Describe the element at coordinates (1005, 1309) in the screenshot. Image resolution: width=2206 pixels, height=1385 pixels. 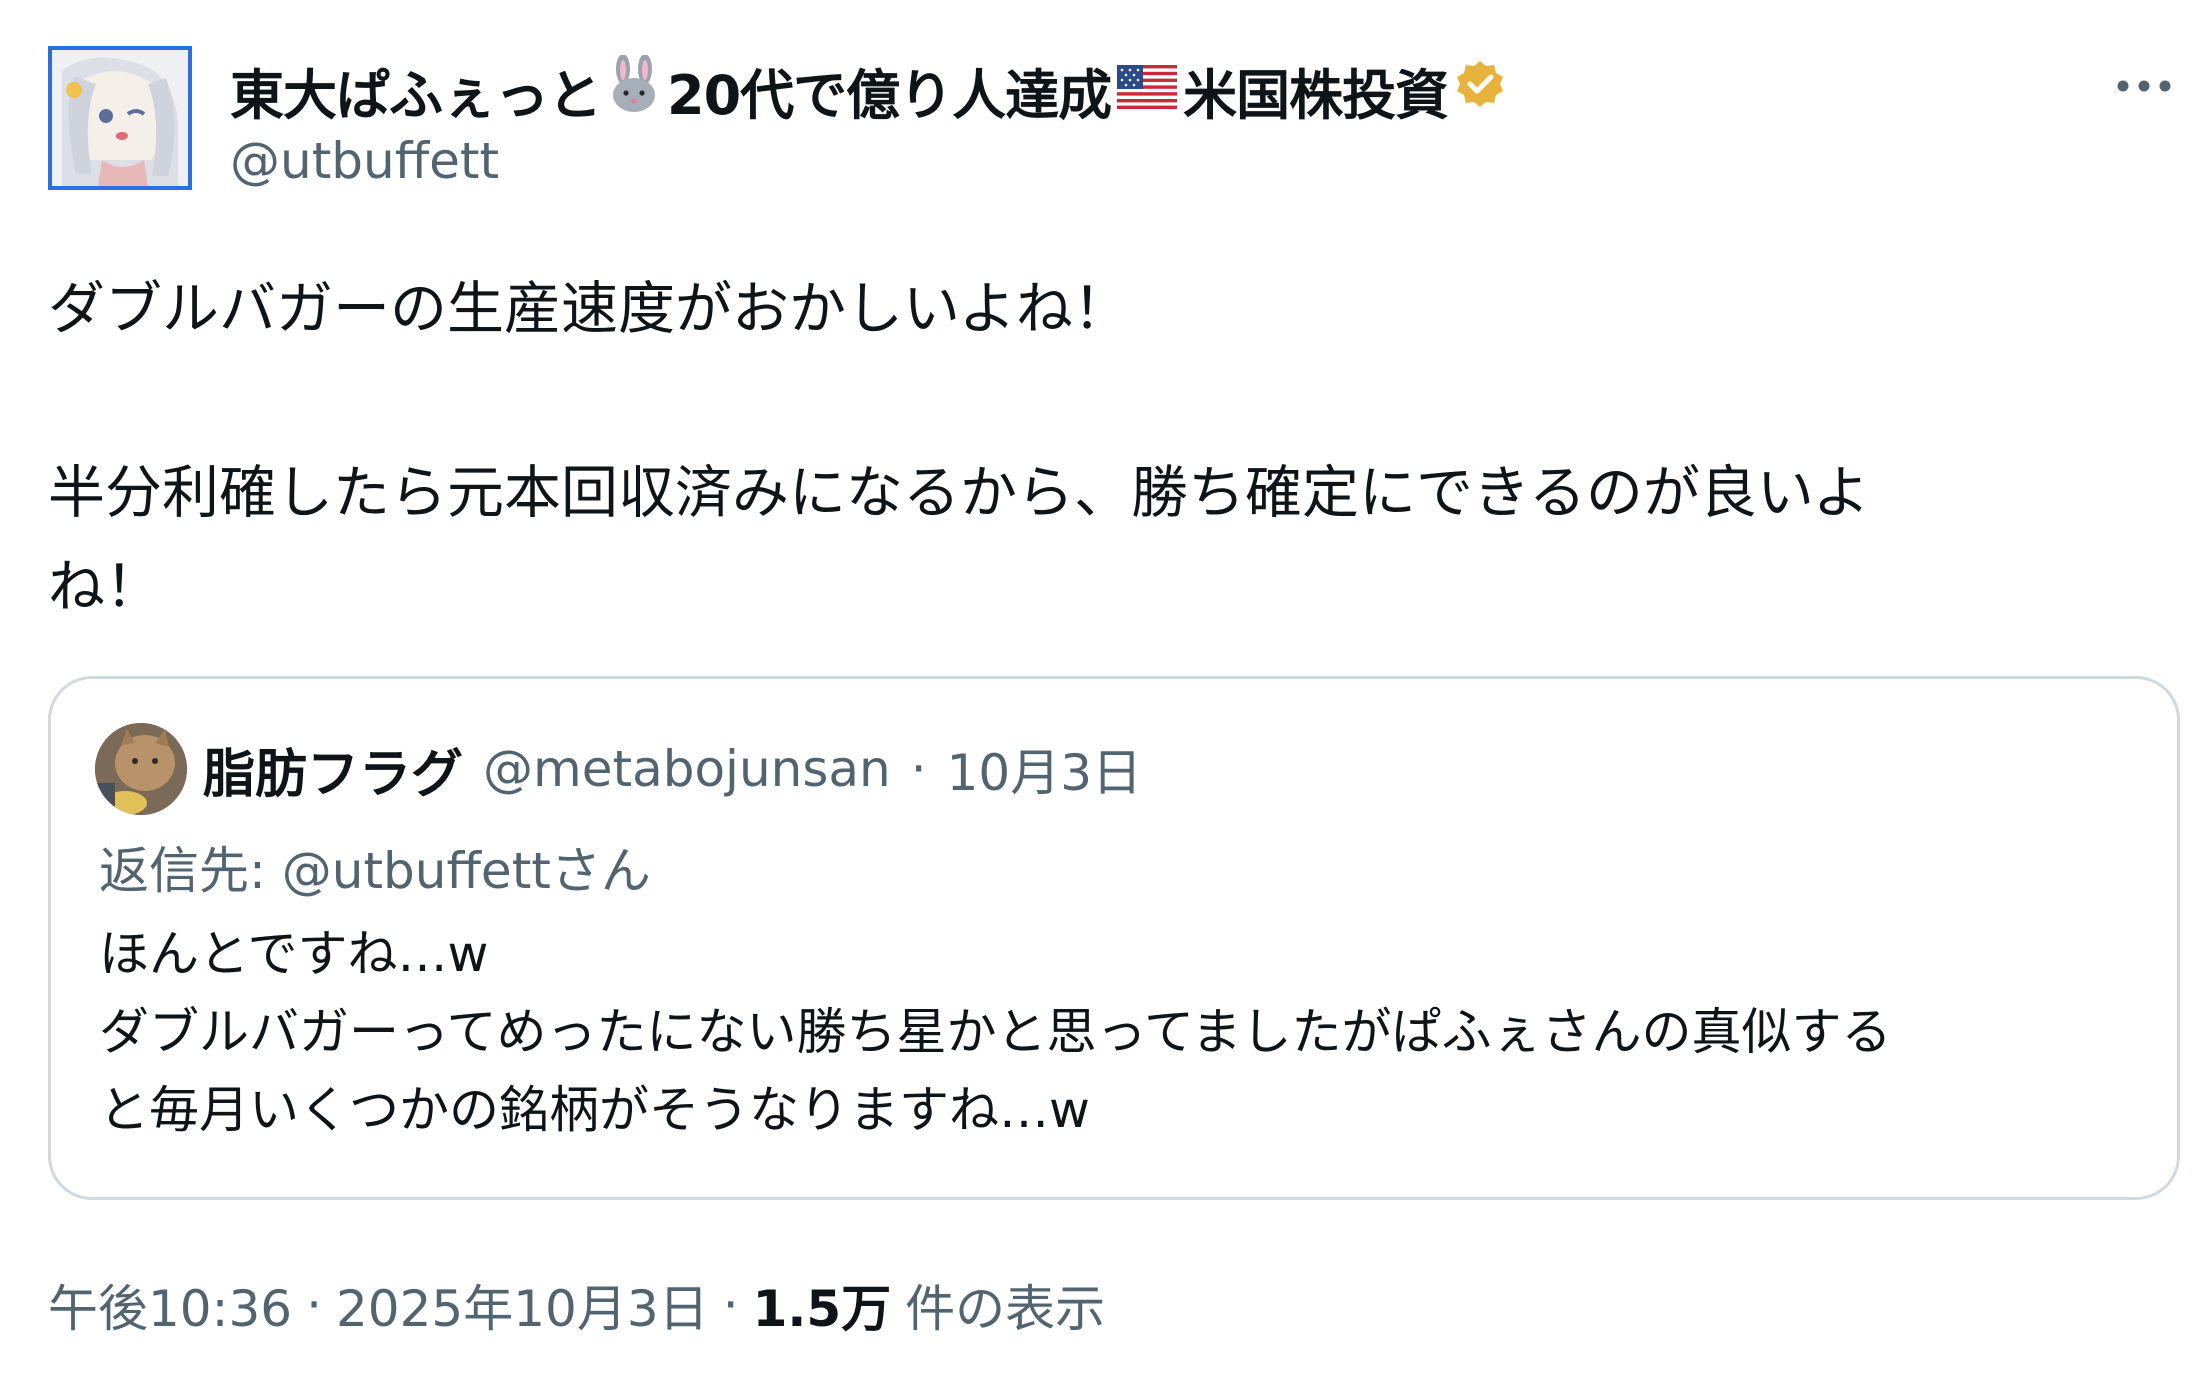
I see `views-label: 件の表示` at that location.